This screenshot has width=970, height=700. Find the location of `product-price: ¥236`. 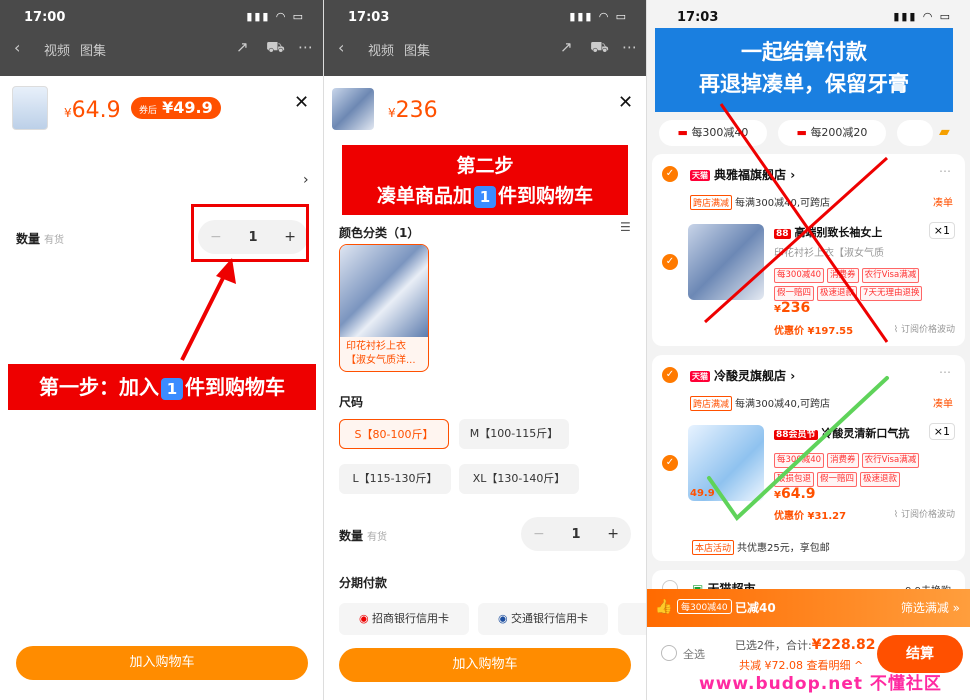

product-price: ¥236 is located at coordinates (413, 110).